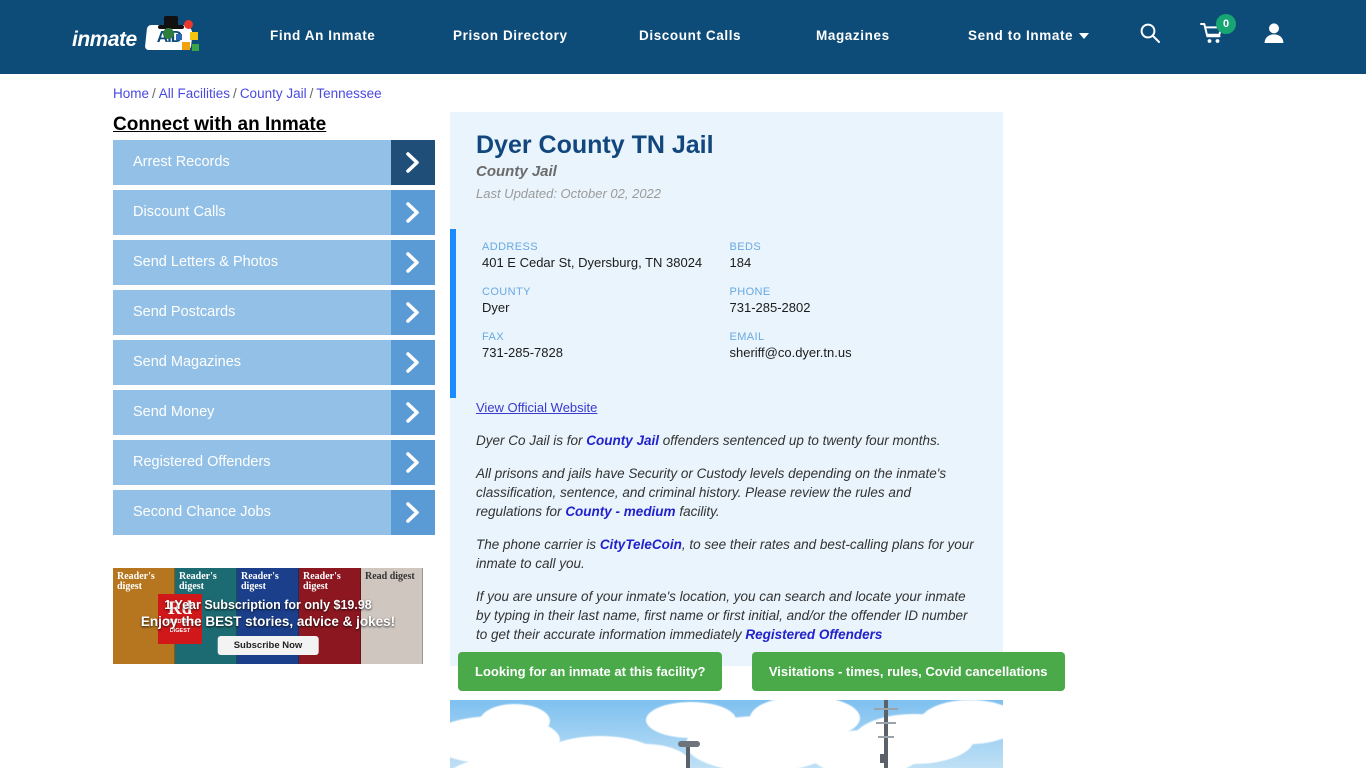  What do you see at coordinates (747, 337) in the screenshot?
I see `field-label: EMAIL` at bounding box center [747, 337].